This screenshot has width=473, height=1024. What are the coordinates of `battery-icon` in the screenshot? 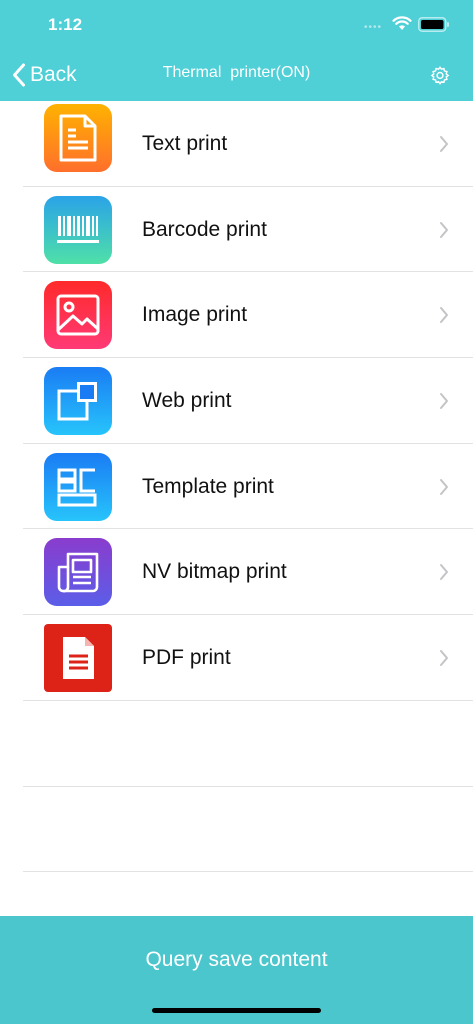 It's located at (433, 24).